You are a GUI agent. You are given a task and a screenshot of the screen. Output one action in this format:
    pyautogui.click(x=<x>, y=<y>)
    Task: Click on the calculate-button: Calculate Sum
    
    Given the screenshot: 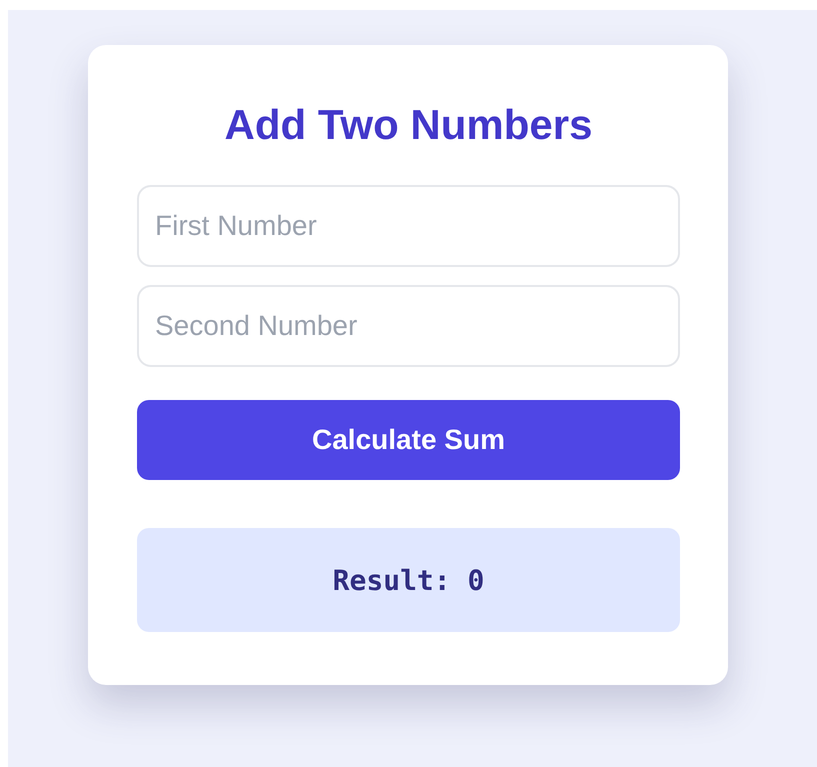 What is the action you would take?
    pyautogui.click(x=408, y=440)
    